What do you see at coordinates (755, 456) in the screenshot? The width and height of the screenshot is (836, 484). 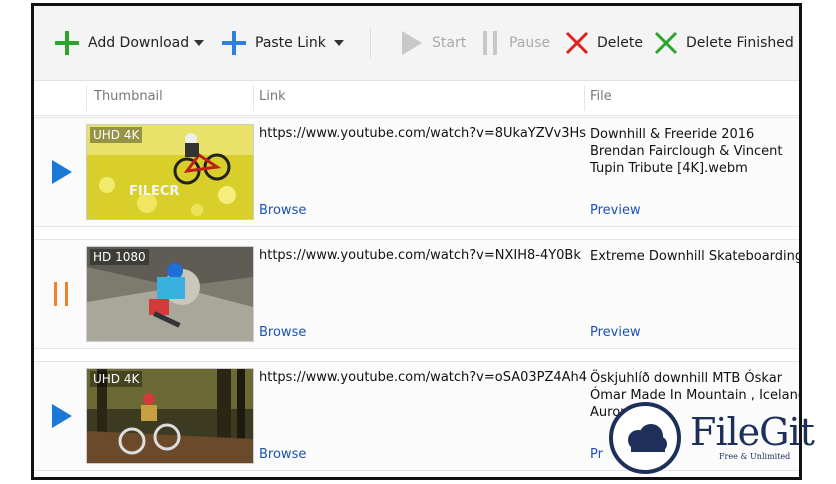 I see `filegit-tagline: Free & Unlimited` at bounding box center [755, 456].